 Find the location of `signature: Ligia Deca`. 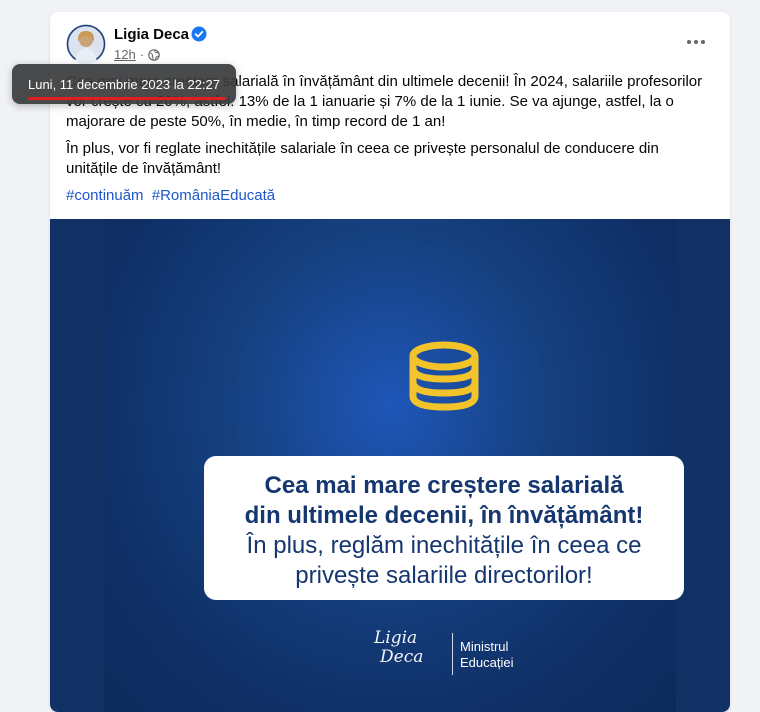

signature: Ligia Deca is located at coordinates (398, 648).